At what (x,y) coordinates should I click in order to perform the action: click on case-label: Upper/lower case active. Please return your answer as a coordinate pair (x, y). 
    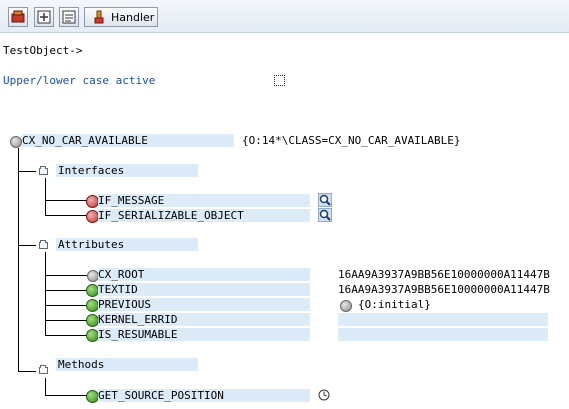
    Looking at the image, I should click on (79, 80).